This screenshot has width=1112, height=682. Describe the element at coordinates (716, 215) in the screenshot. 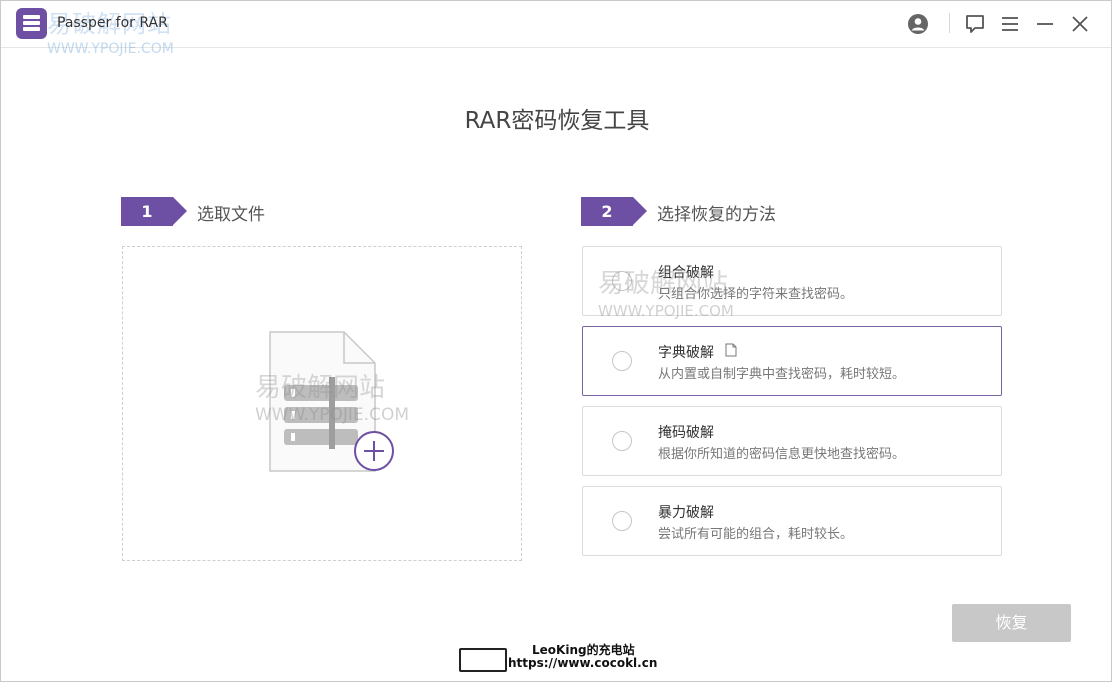

I see `step2-label: 选择恢复的方法` at that location.